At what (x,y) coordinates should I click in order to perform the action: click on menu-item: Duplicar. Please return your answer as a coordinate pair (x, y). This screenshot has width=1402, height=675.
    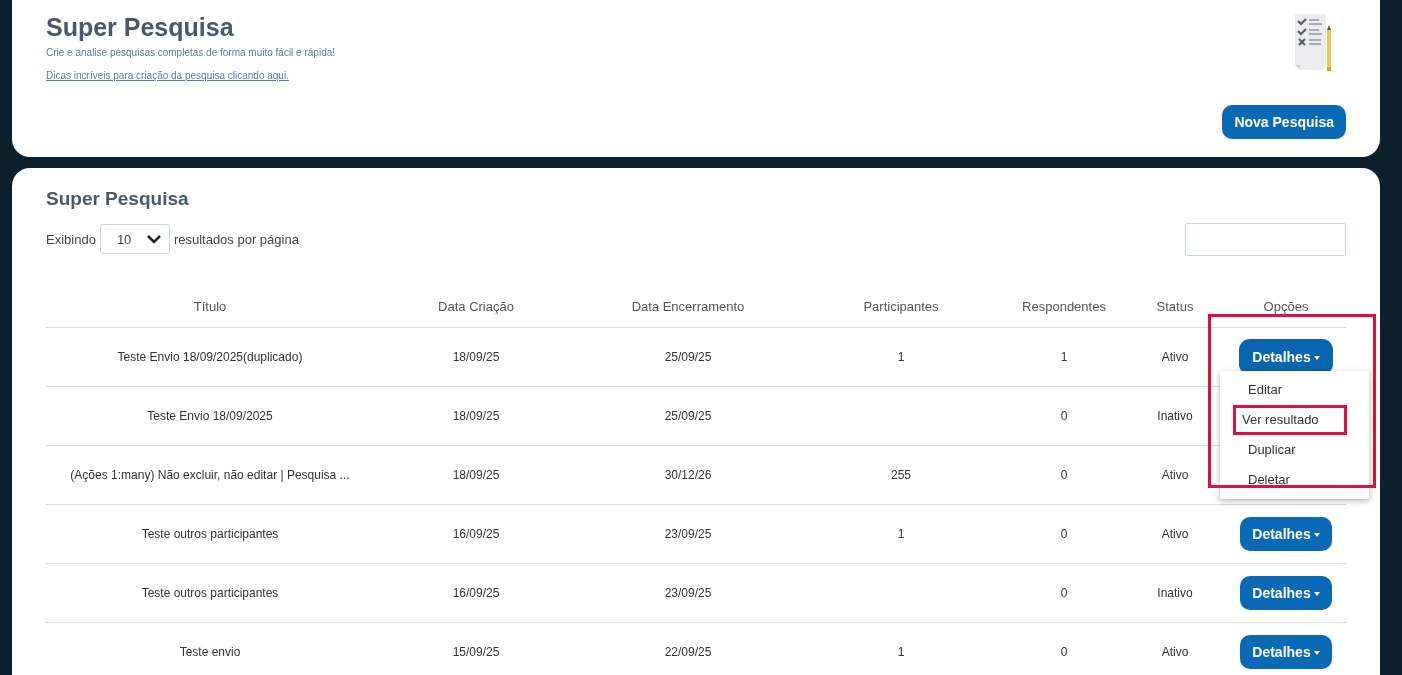
    Looking at the image, I should click on (1294, 450).